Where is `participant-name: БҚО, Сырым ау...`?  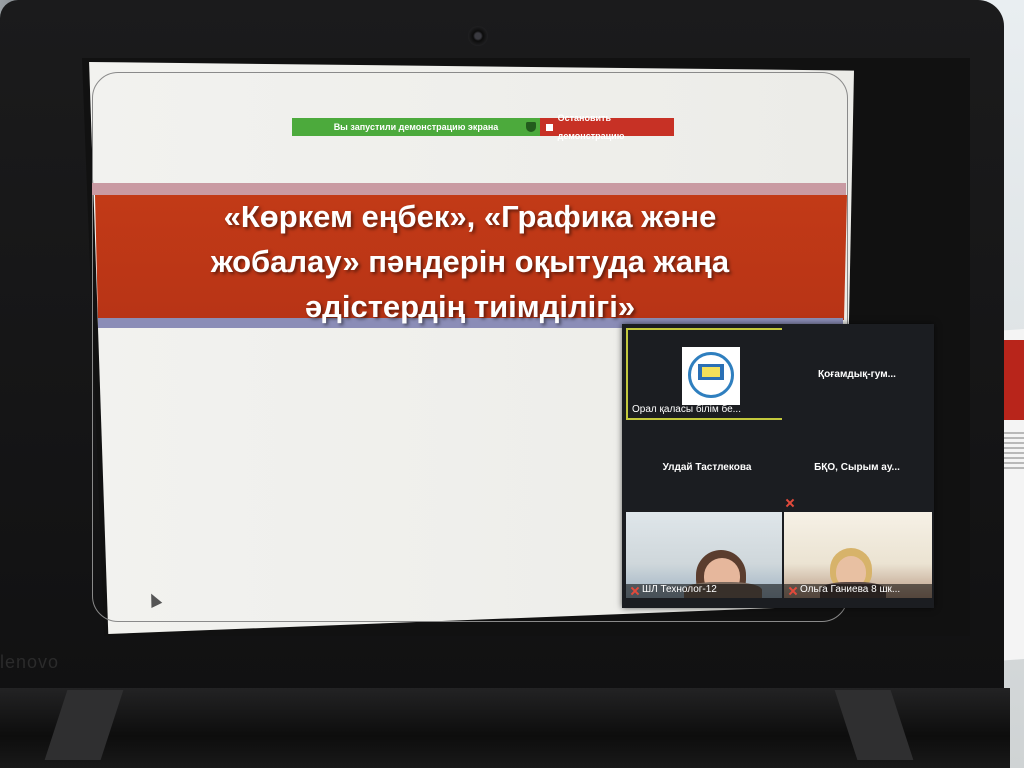
participant-name: БҚО, Сырым ау... is located at coordinates (857, 467).